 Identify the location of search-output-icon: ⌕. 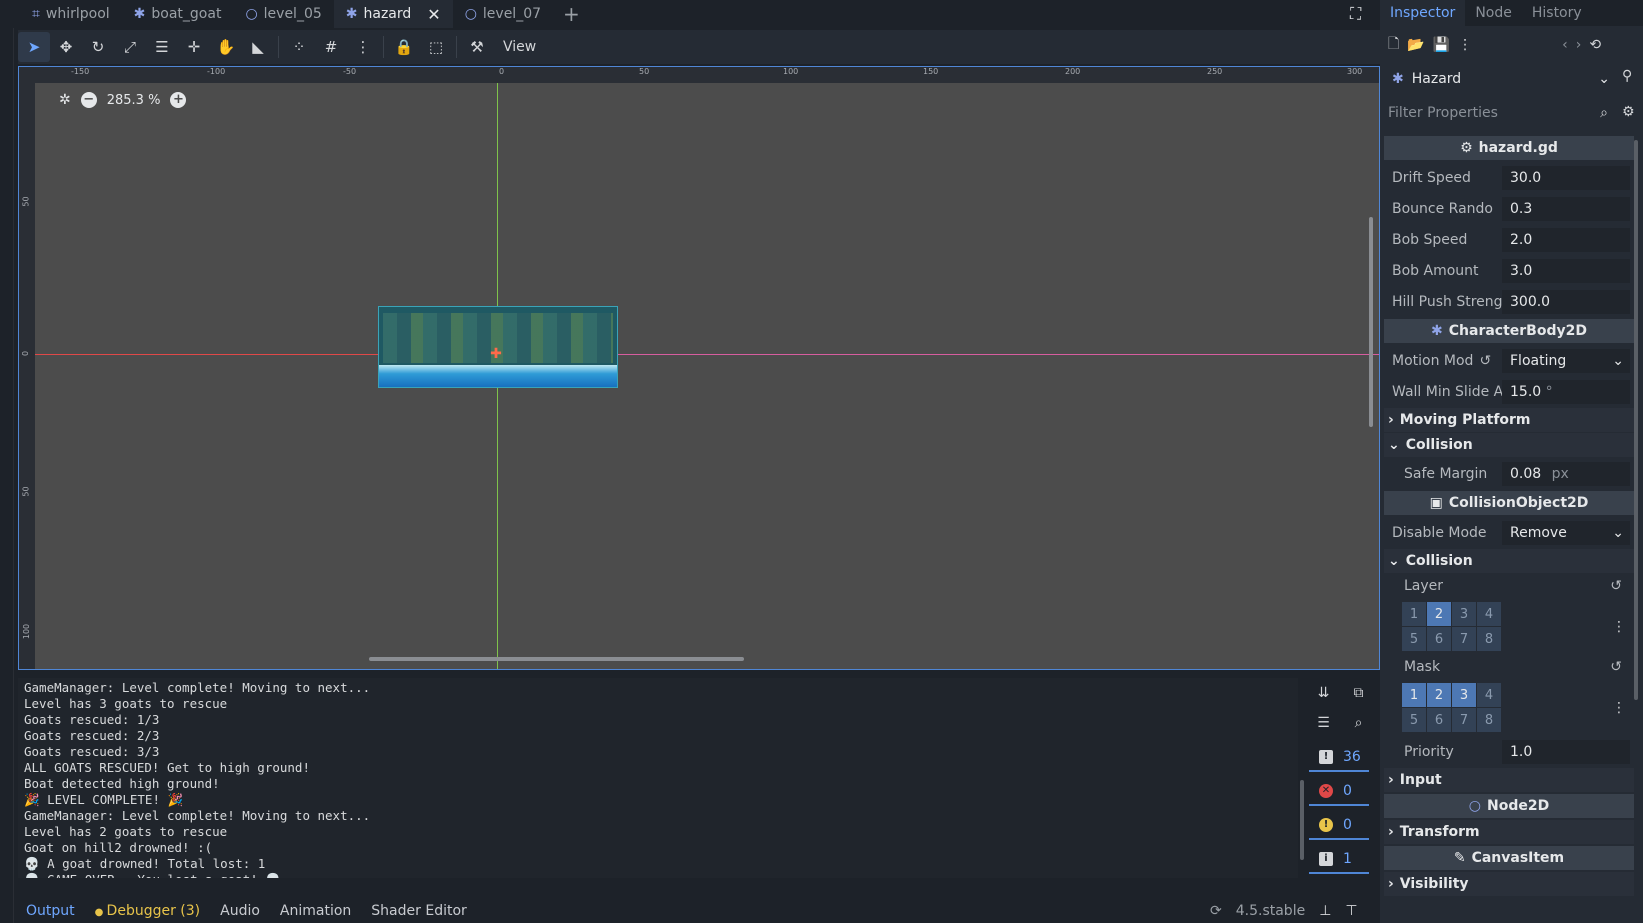
(1358, 723).